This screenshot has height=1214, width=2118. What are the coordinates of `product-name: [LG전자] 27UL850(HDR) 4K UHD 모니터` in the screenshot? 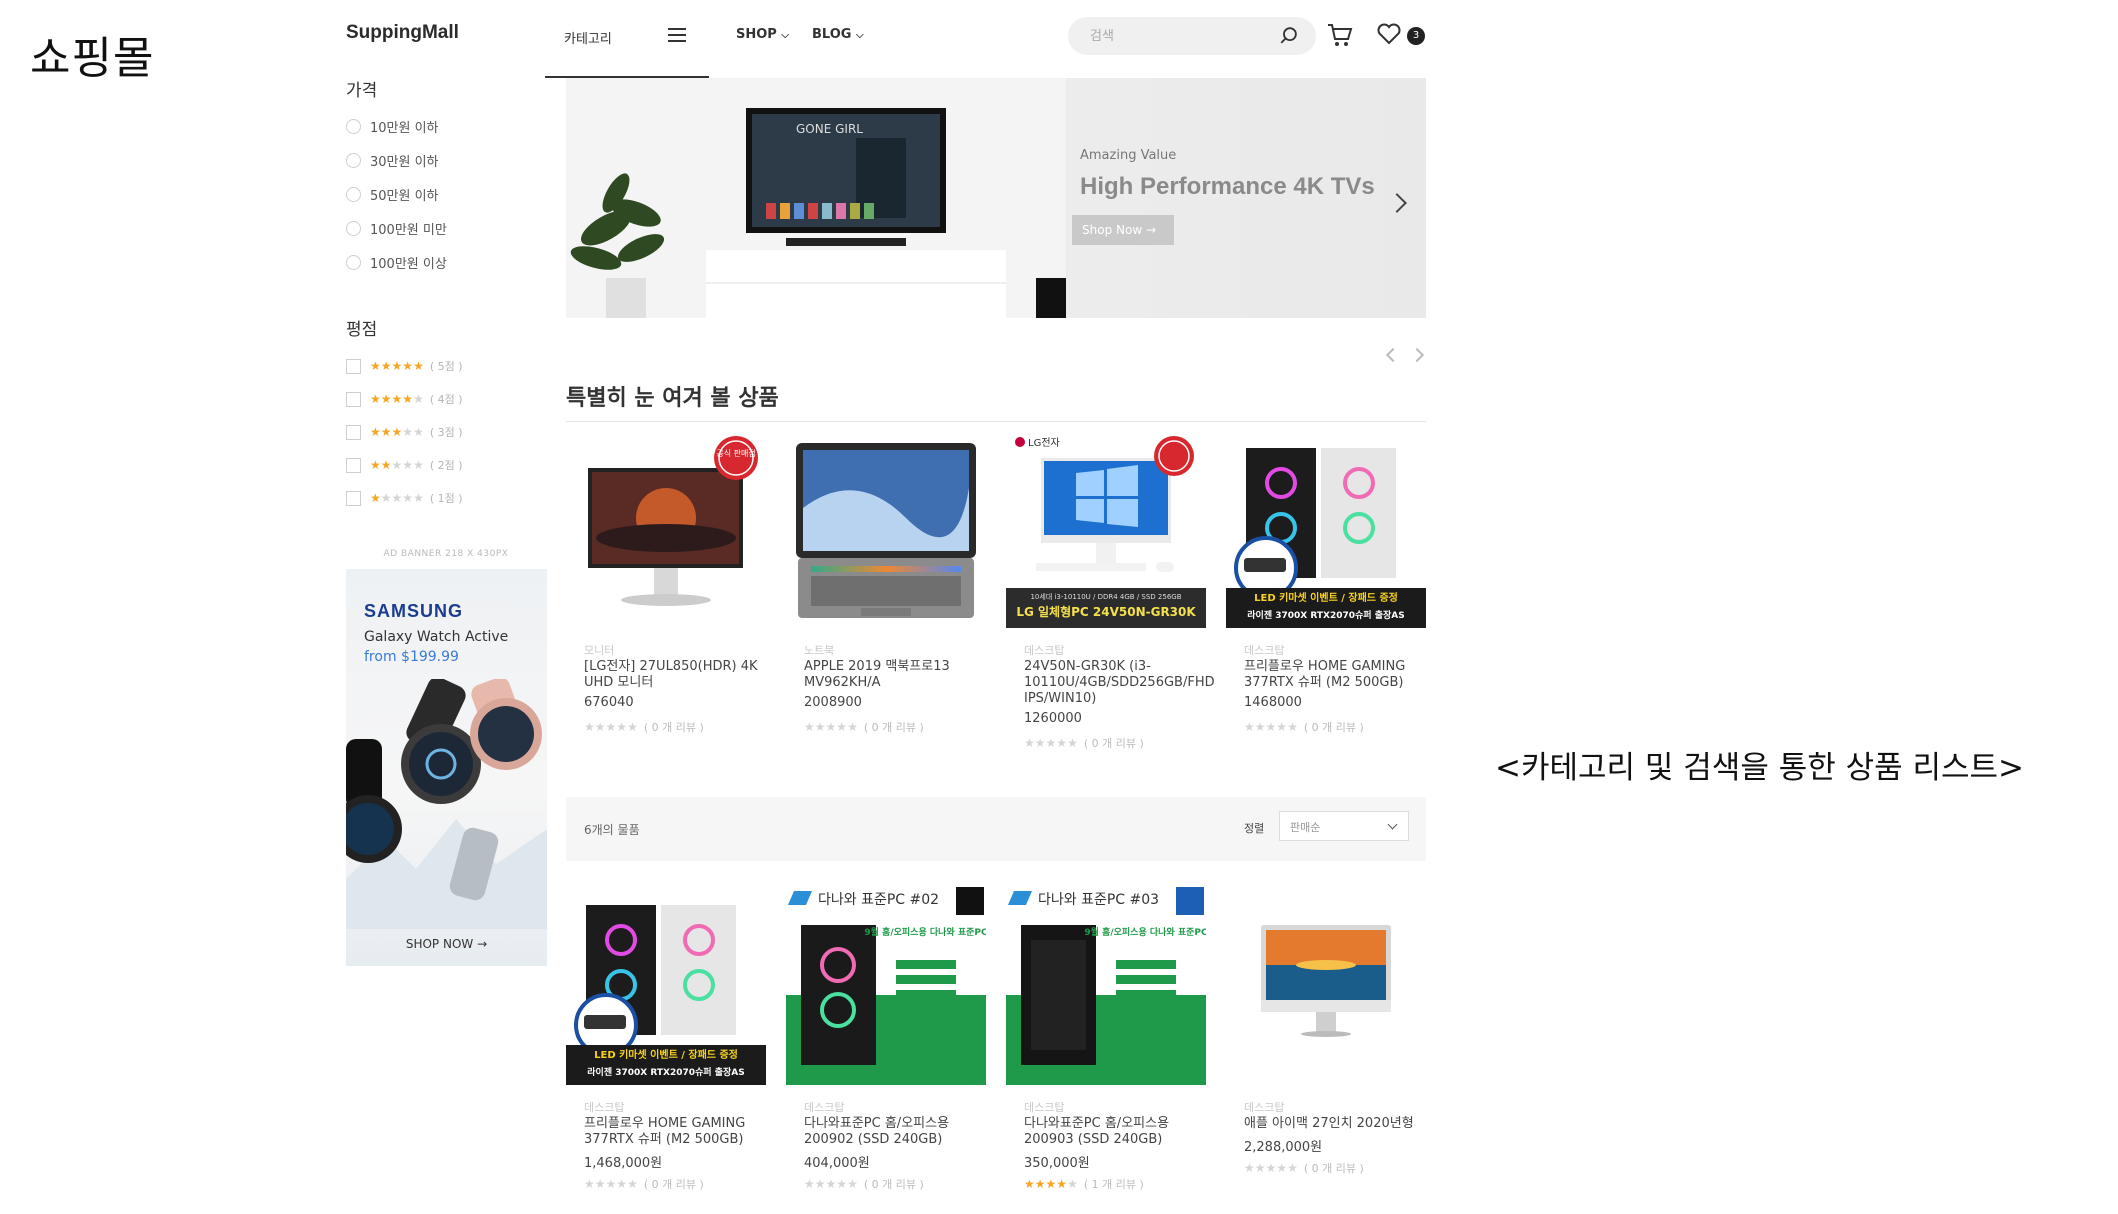 It's located at (671, 675).